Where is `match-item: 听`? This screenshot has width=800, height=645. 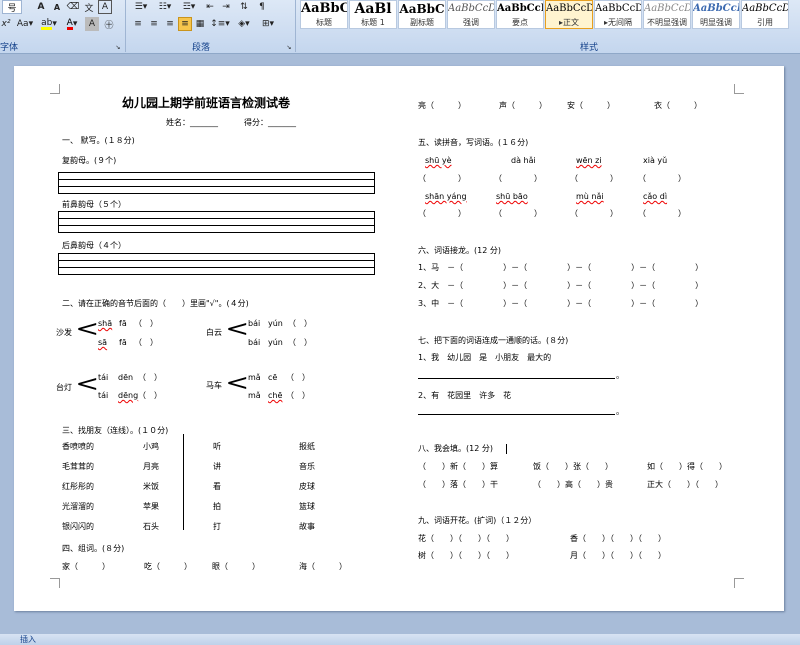 match-item: 听 is located at coordinates (217, 447).